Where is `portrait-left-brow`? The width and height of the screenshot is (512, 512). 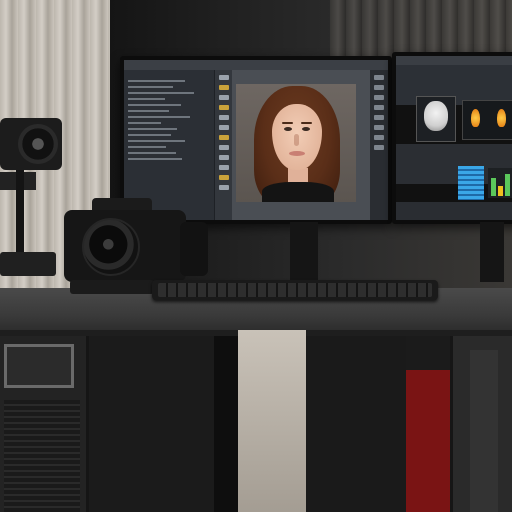
portrait-left-brow is located at coordinates (287, 123).